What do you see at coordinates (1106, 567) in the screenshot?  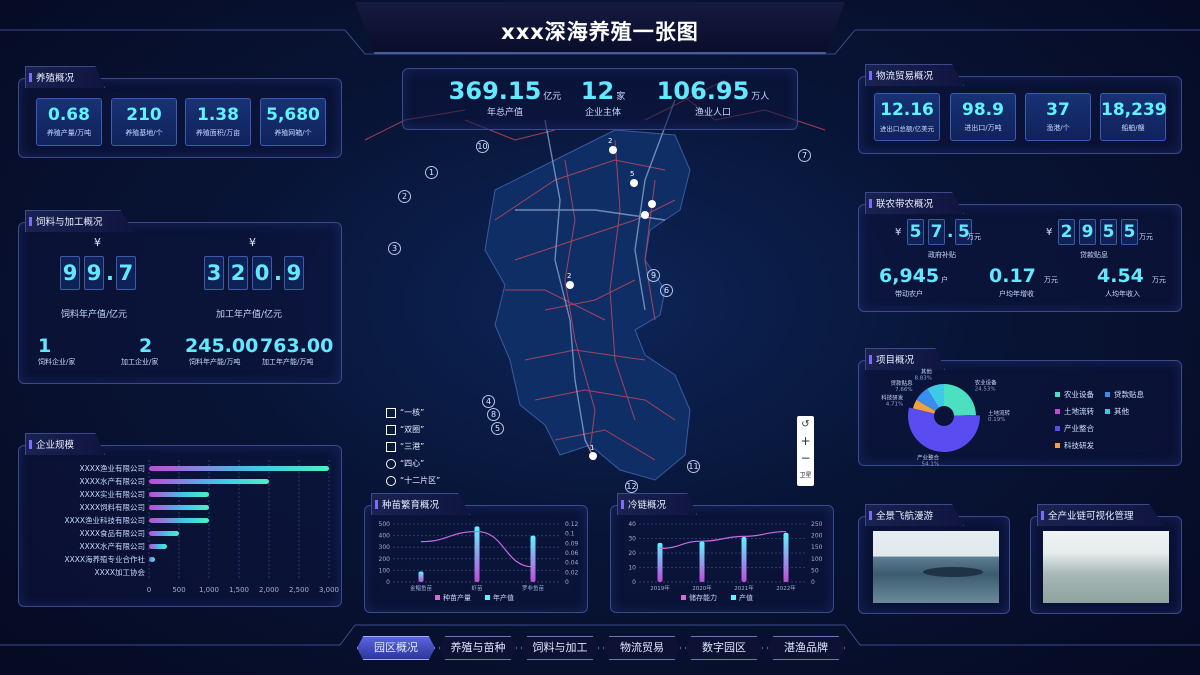 I see `chain-thumbnail` at bounding box center [1106, 567].